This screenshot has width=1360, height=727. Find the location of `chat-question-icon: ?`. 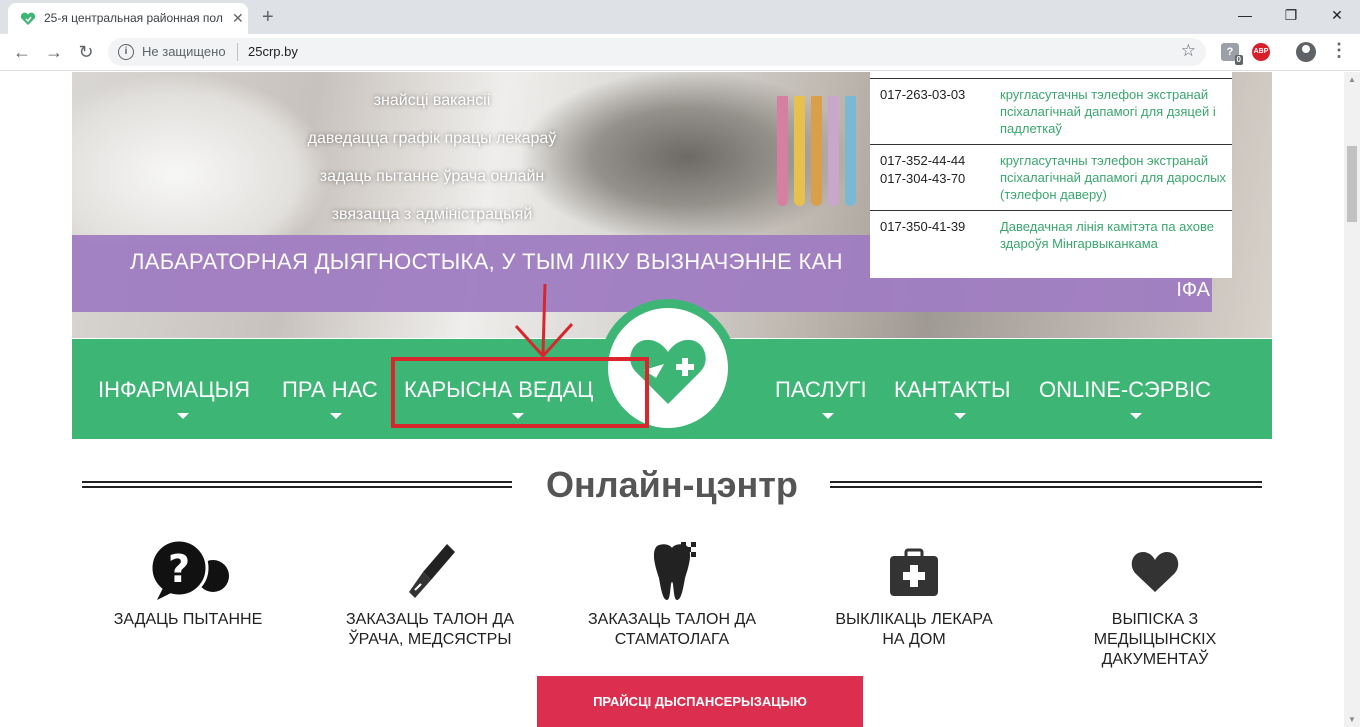

chat-question-icon: ? is located at coordinates (189, 569).